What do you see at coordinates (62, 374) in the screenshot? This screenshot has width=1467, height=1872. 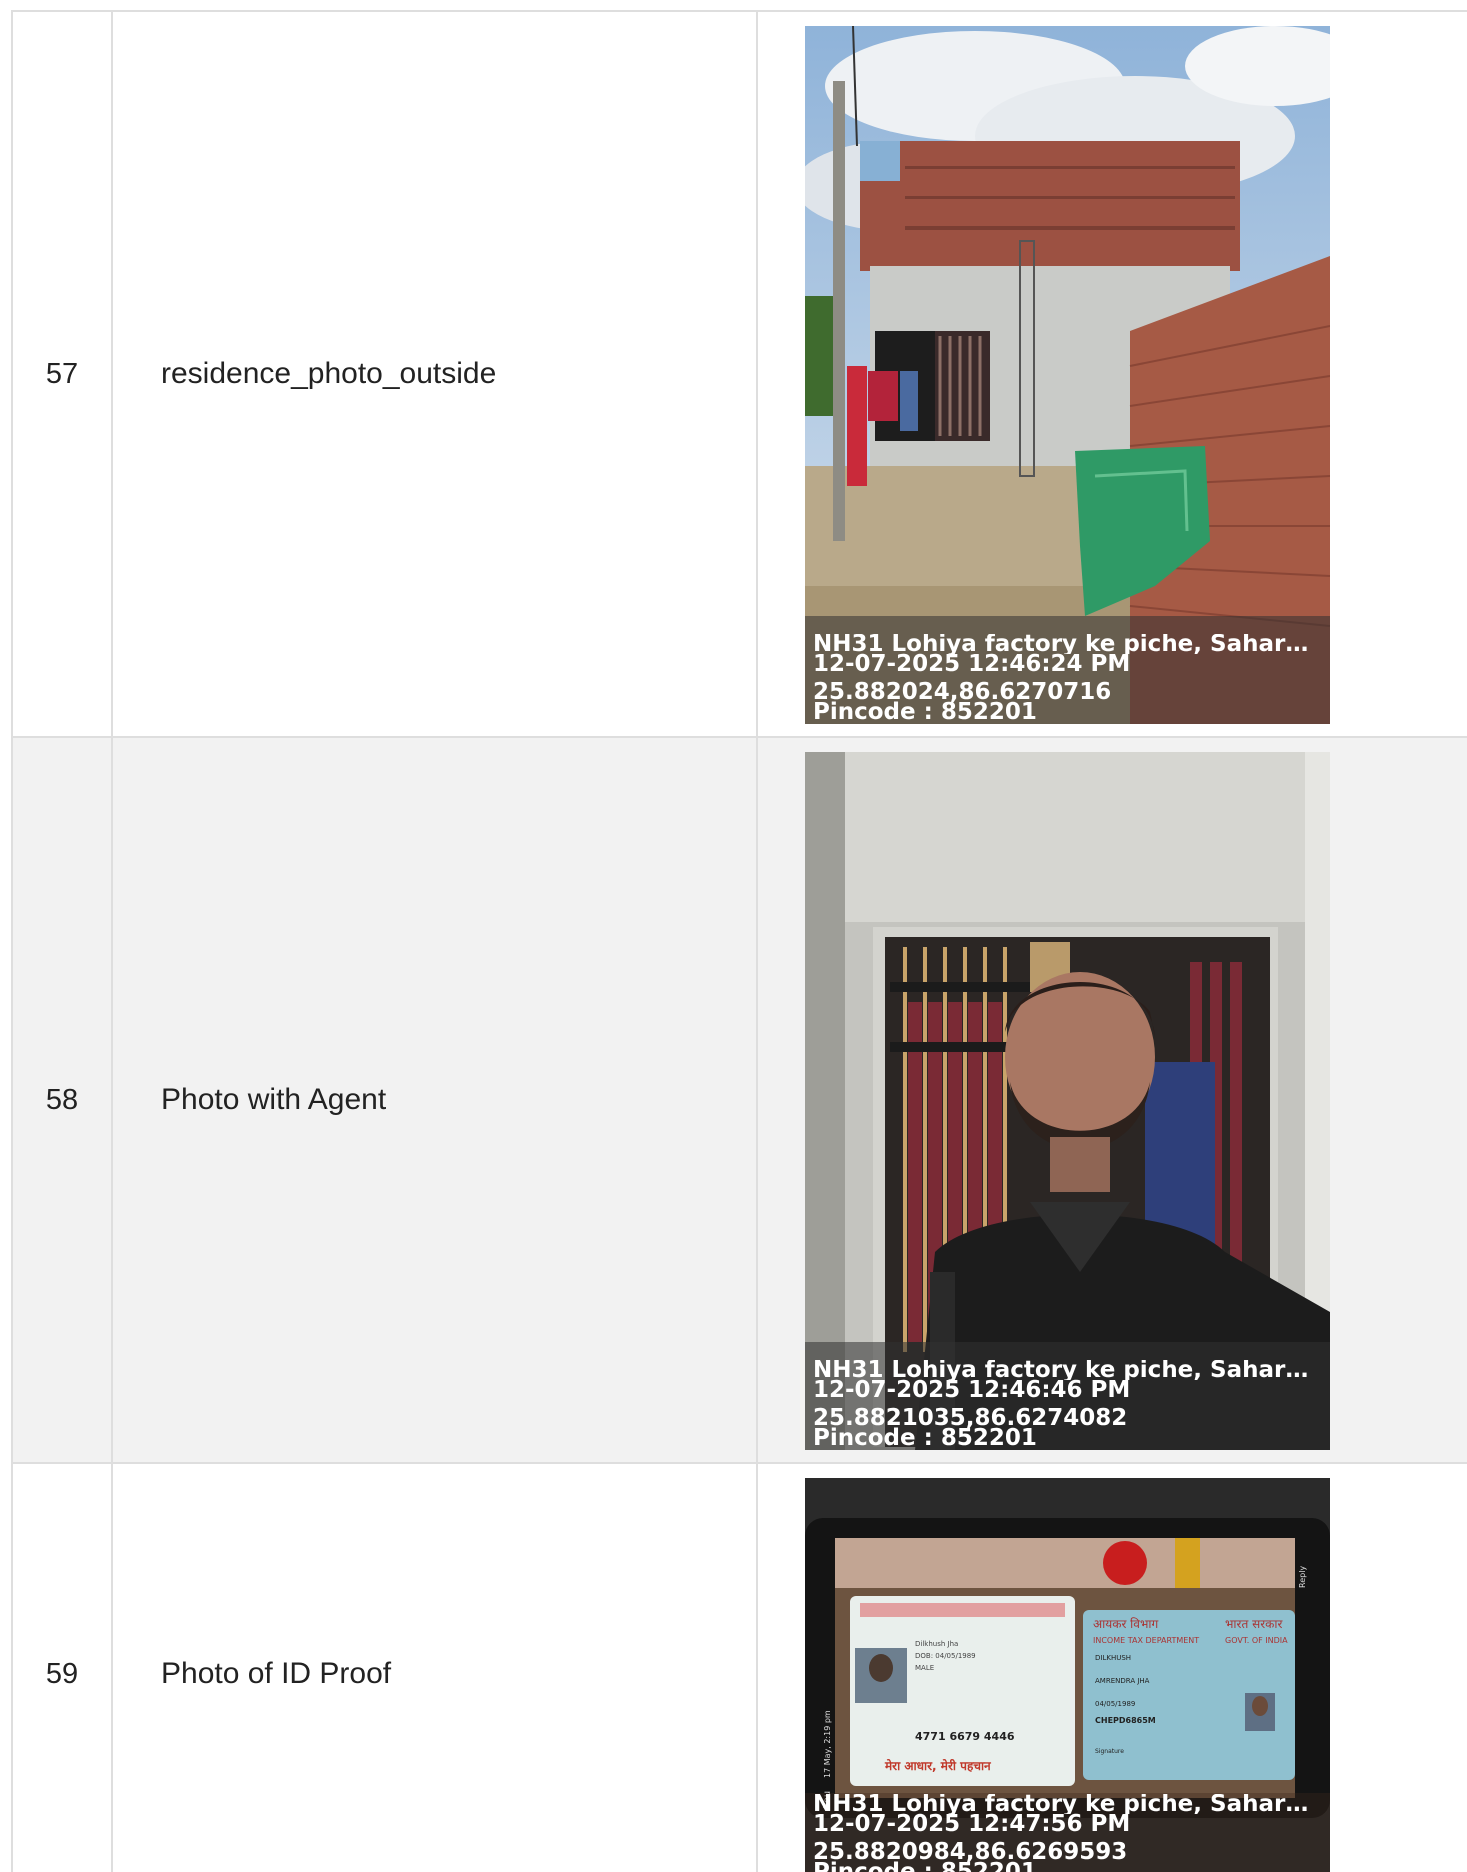 I see `row-number: 57` at bounding box center [62, 374].